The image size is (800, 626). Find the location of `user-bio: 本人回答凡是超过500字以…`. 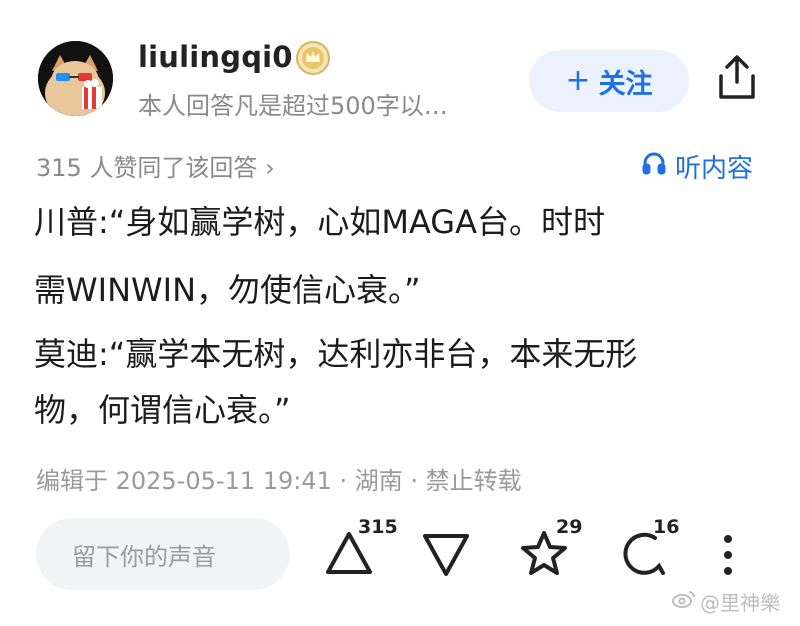

user-bio: 本人回答凡是超过500字以… is located at coordinates (293, 106).